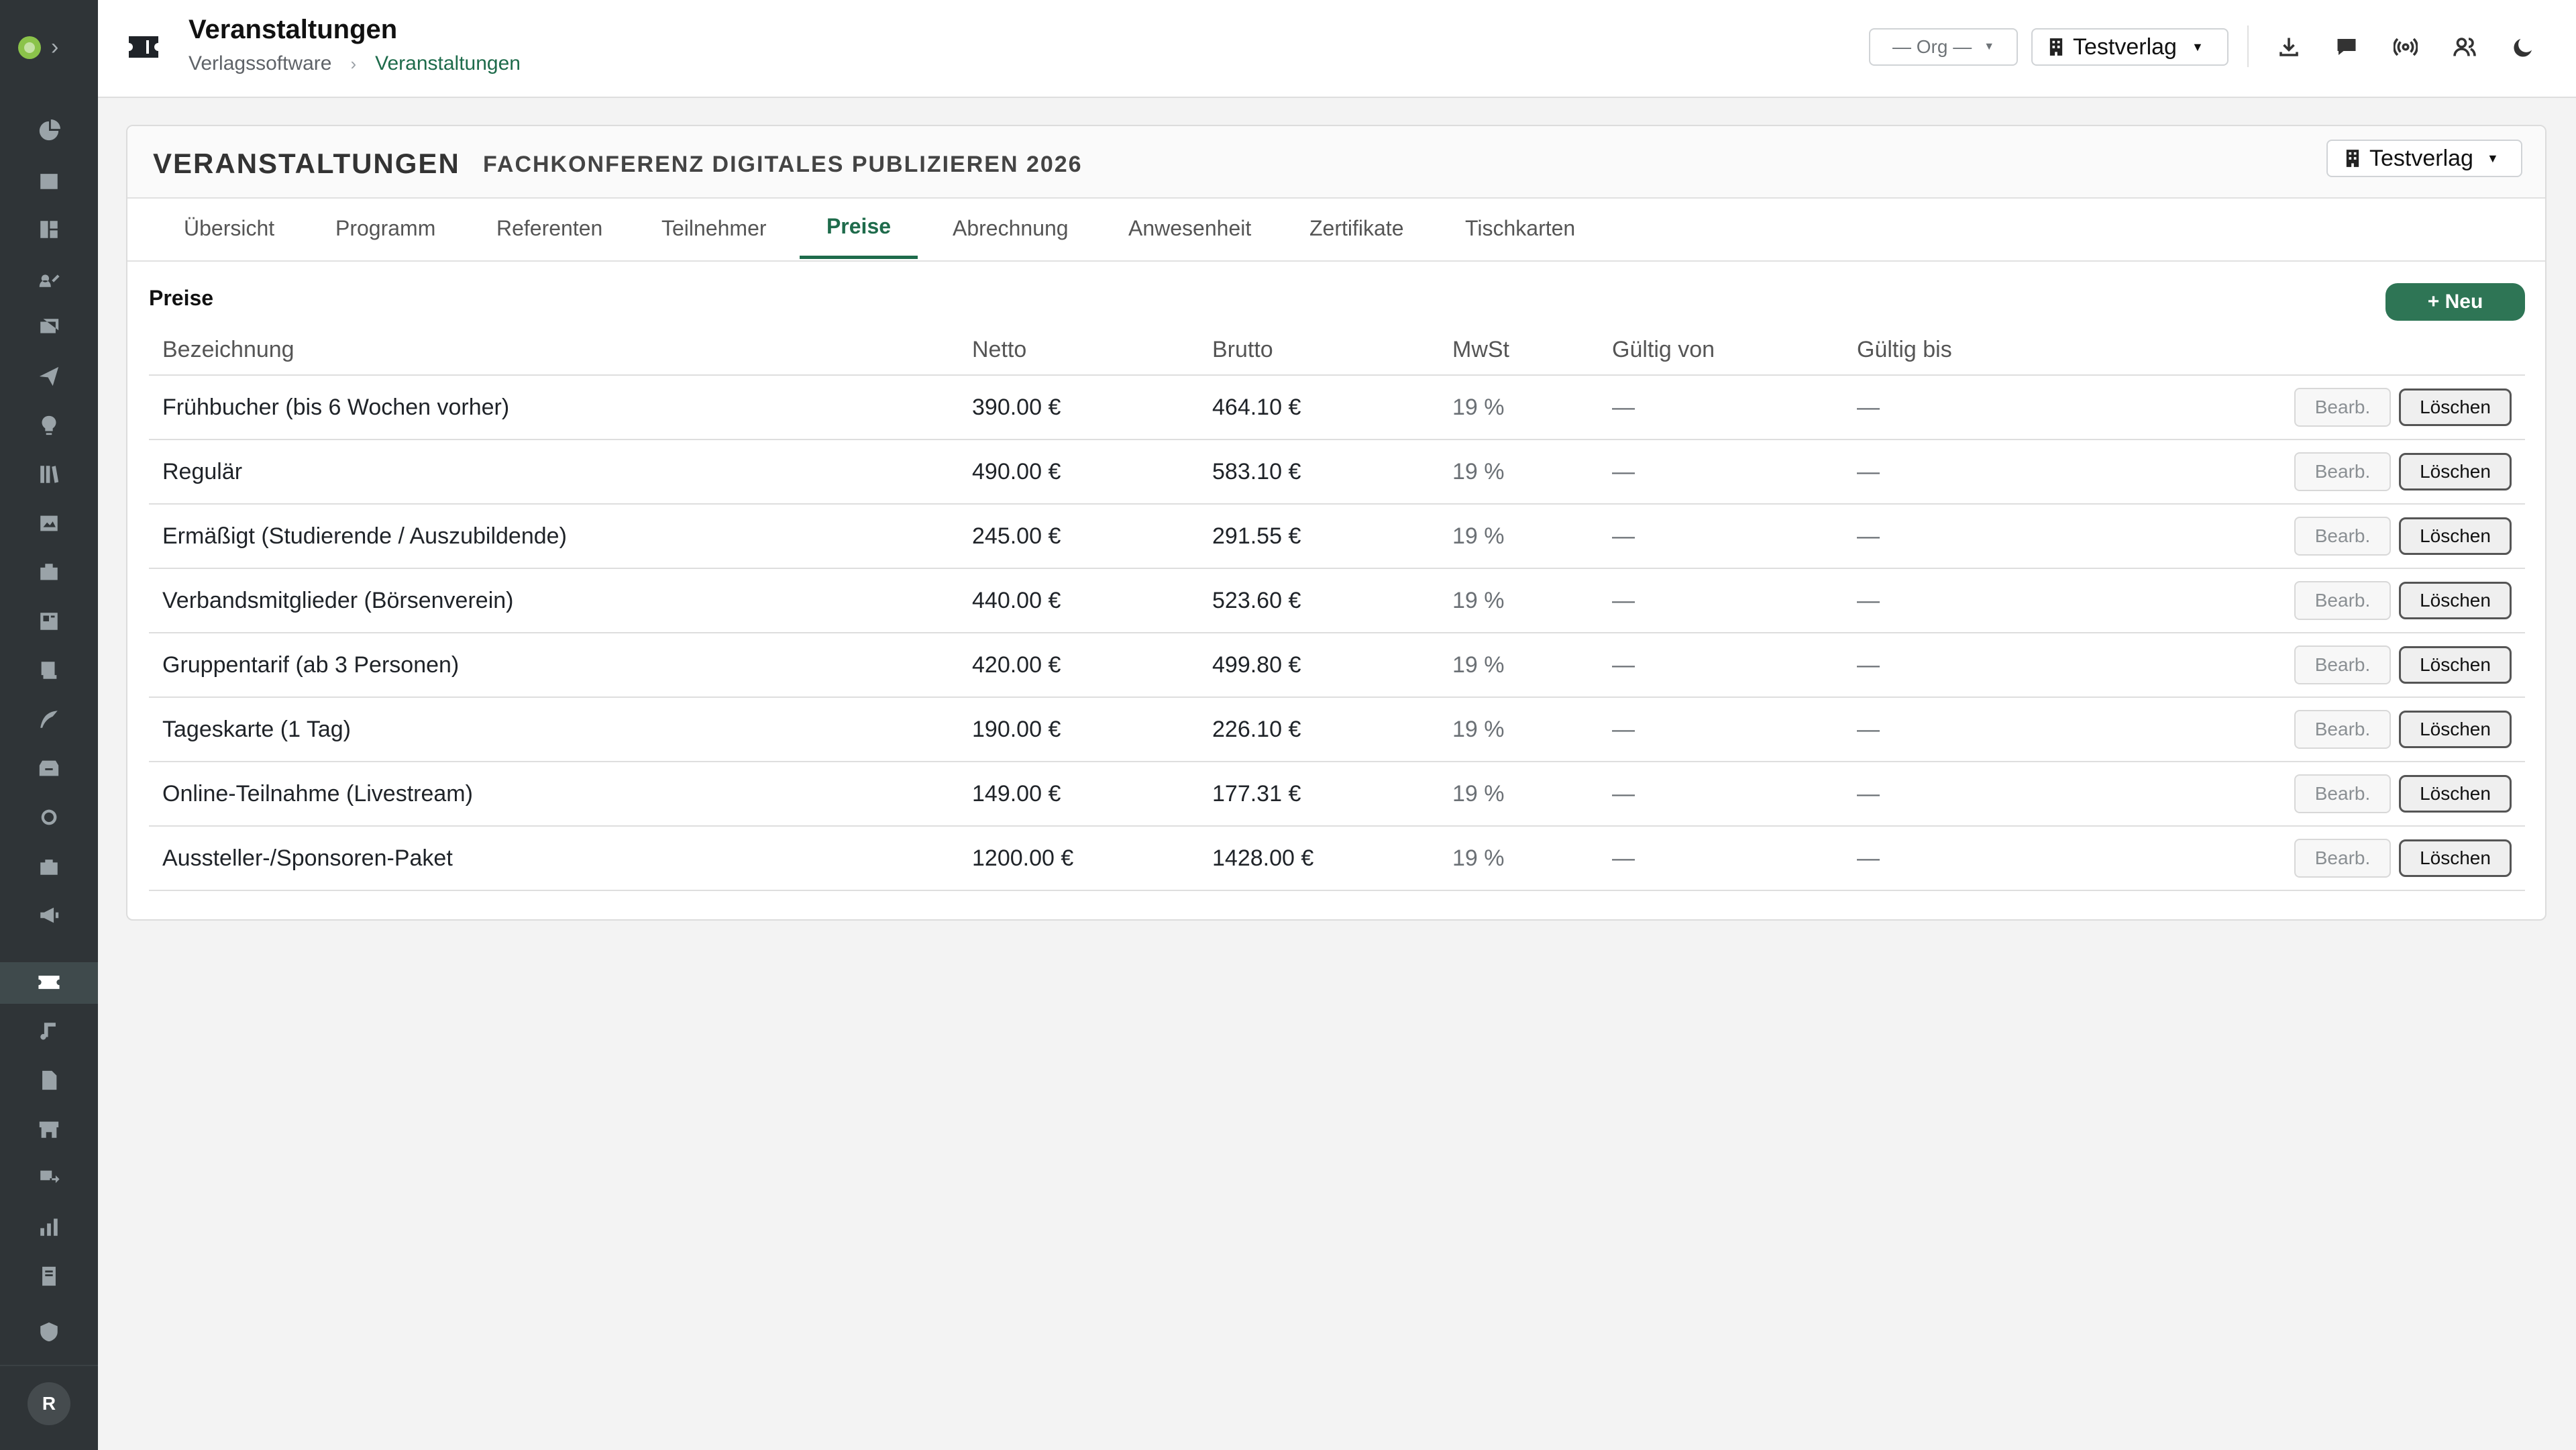 This screenshot has height=1450, width=2576. Describe the element at coordinates (2346, 47) in the screenshot. I see `chat-icon` at that location.